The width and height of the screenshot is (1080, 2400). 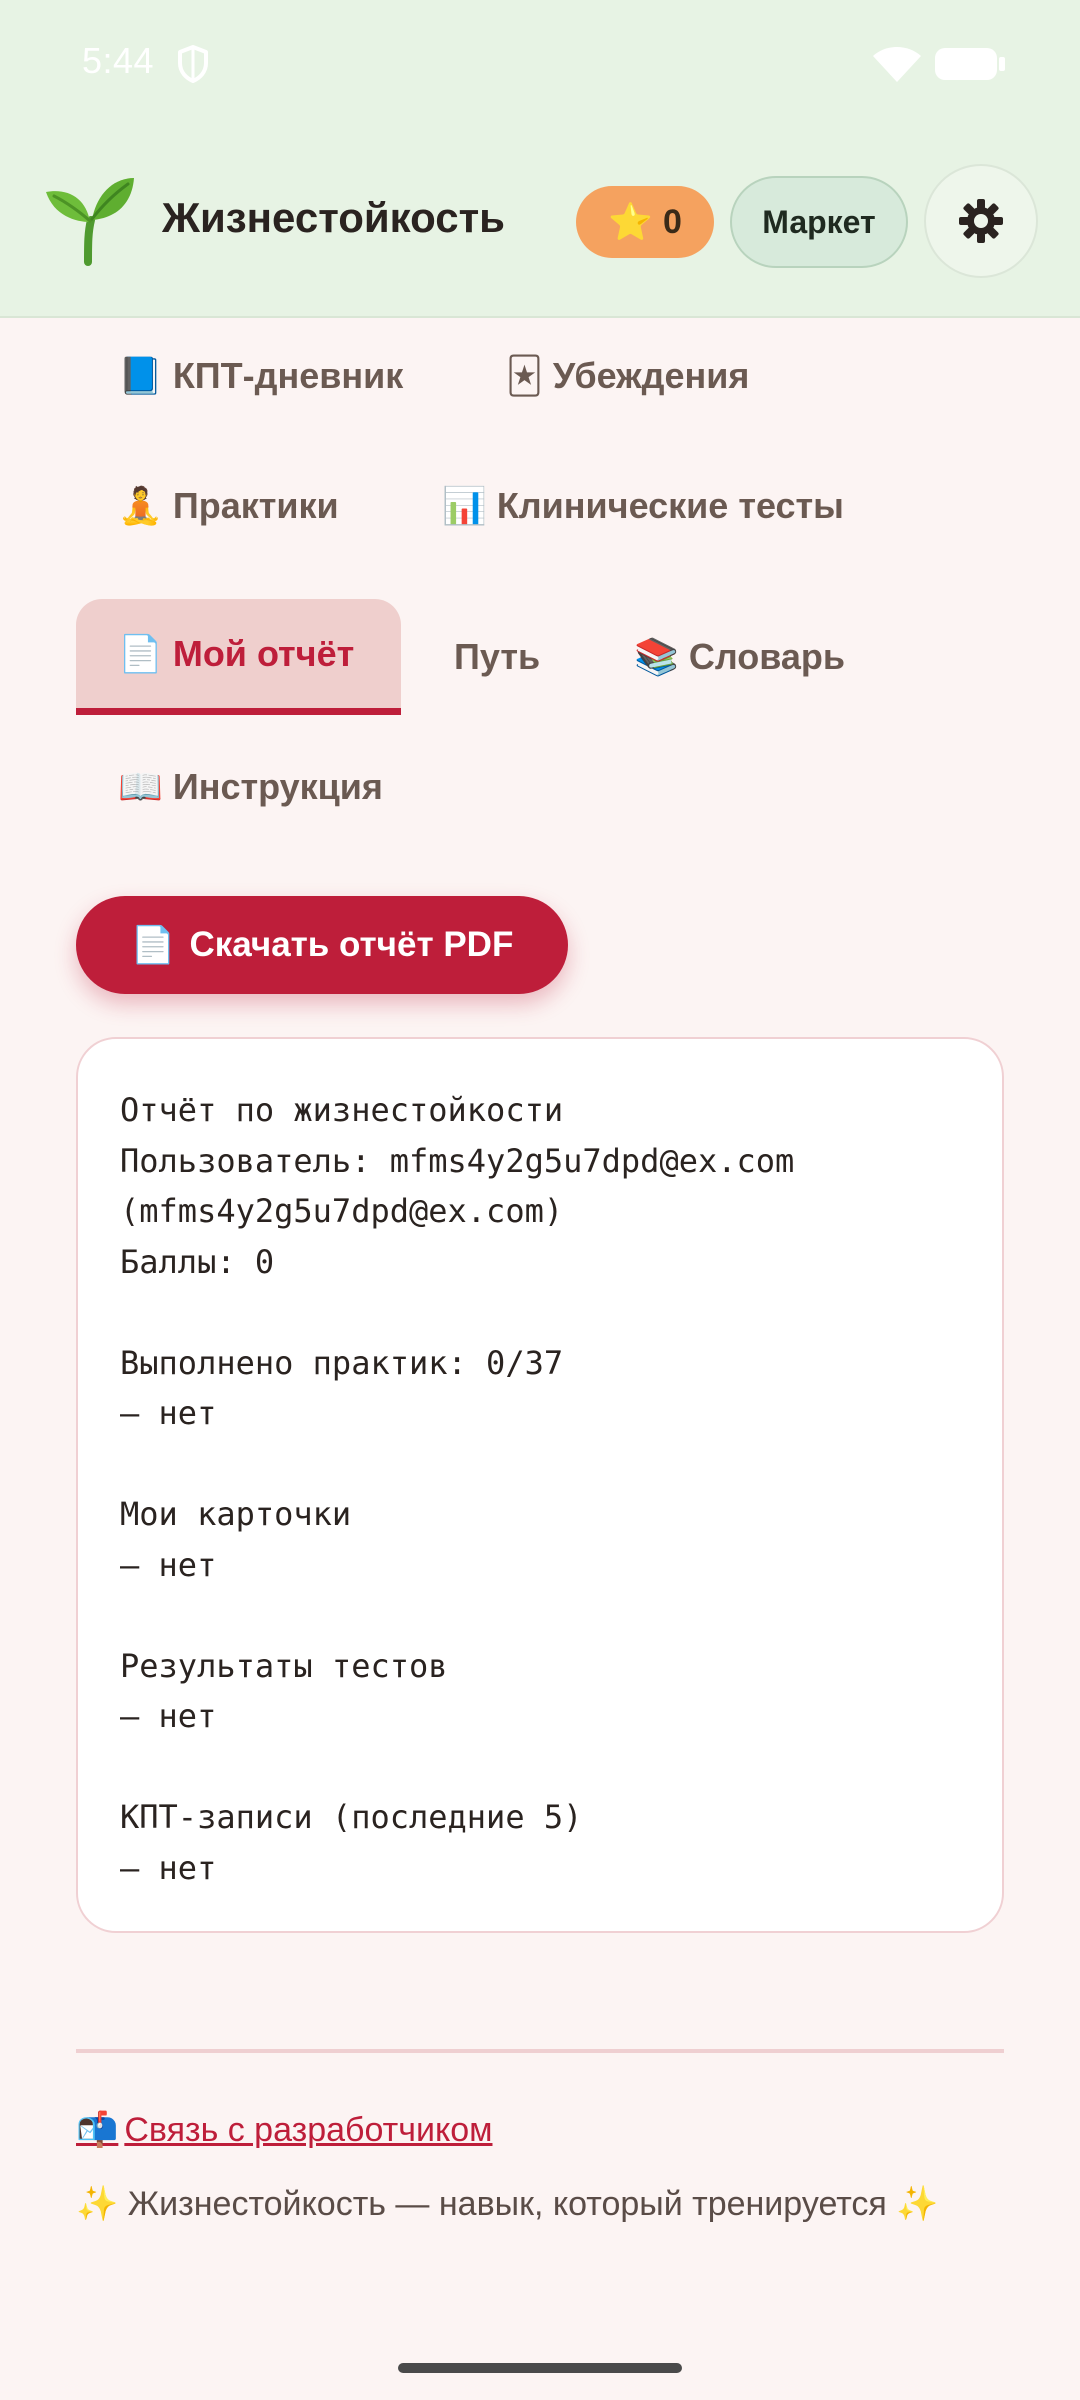 What do you see at coordinates (277, 786) in the screenshot?
I see `tab-label: Инструкция` at bounding box center [277, 786].